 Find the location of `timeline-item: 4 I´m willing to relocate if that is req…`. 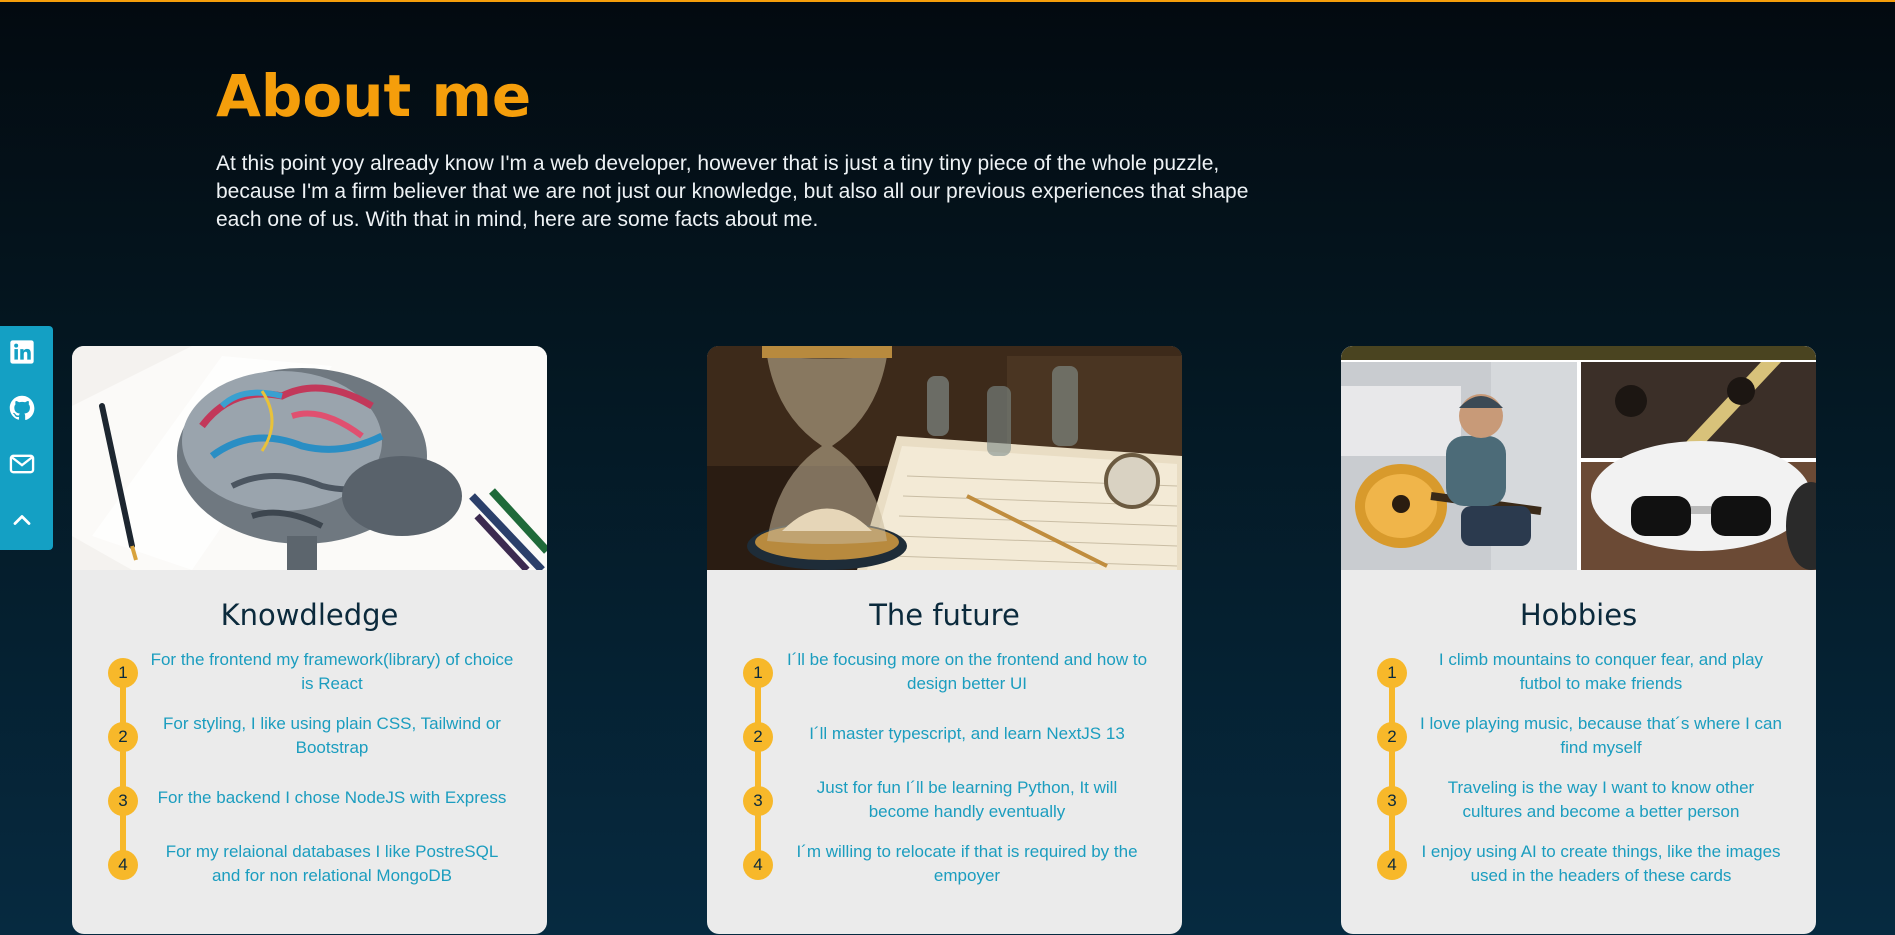

timeline-item: 4 I´m willing to relocate if that is req… is located at coordinates (944, 878).